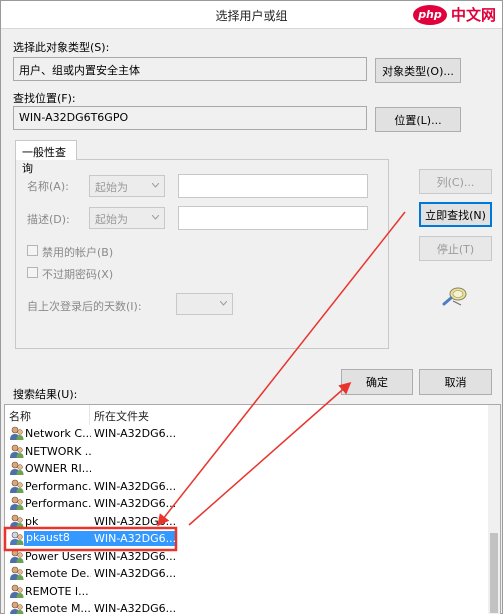  What do you see at coordinates (377, 382) in the screenshot?
I see `ok-button: 确定` at bounding box center [377, 382].